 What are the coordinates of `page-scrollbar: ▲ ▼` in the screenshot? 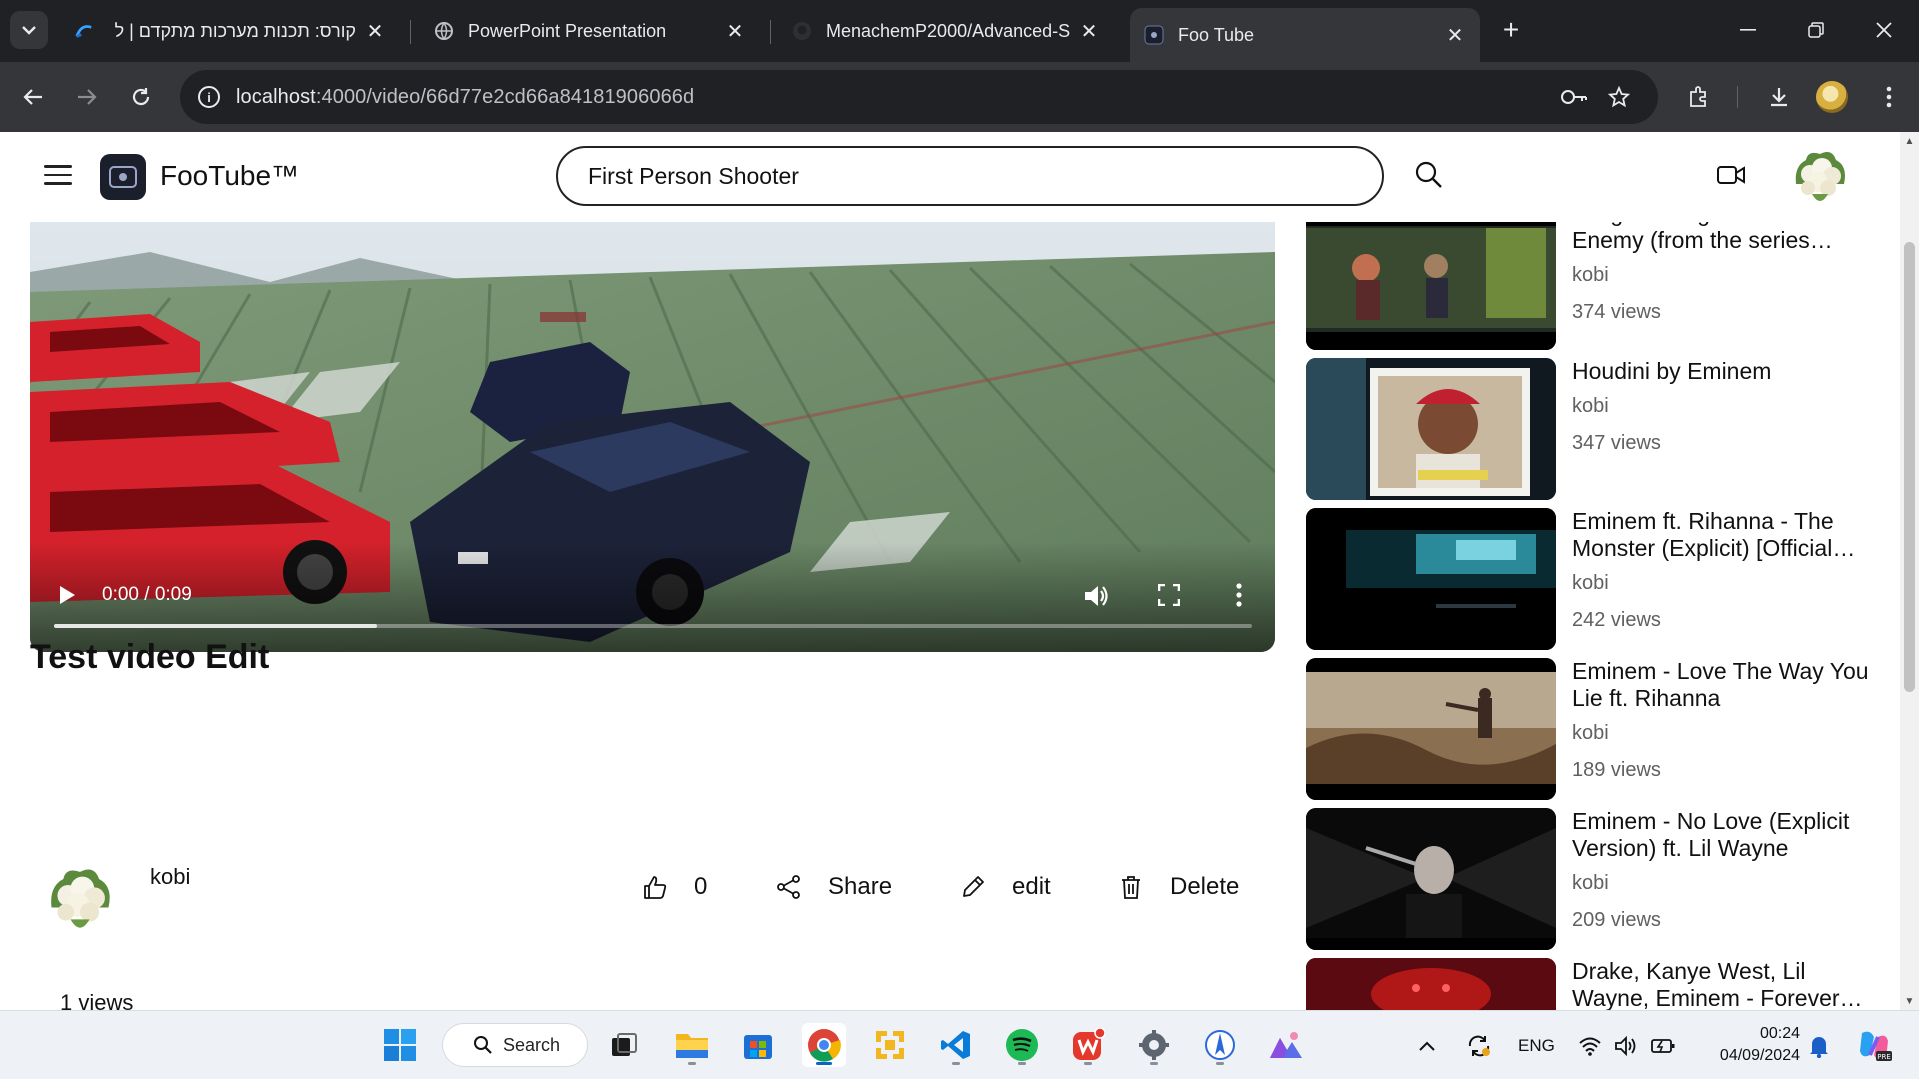 It's located at (1909, 571).